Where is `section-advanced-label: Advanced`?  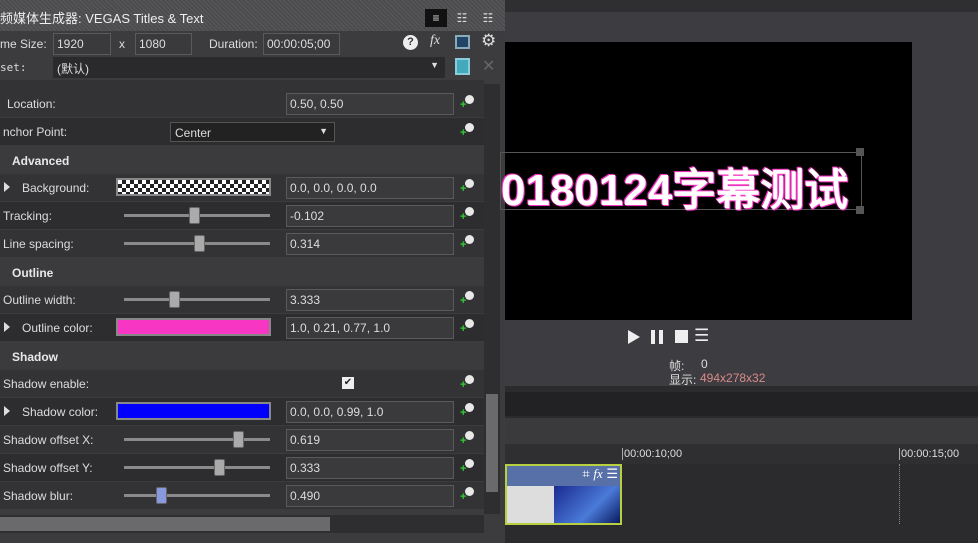
section-advanced-label: Advanced is located at coordinates (41, 161).